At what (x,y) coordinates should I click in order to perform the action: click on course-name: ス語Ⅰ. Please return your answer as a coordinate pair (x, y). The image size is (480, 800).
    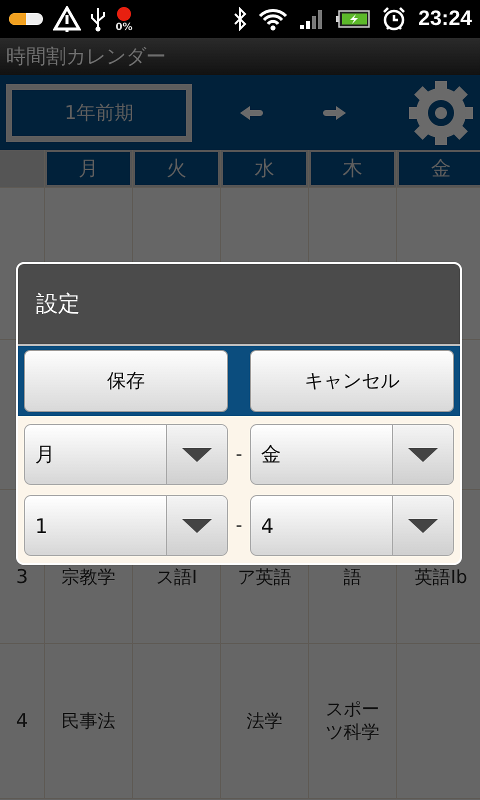
    Looking at the image, I should click on (177, 577).